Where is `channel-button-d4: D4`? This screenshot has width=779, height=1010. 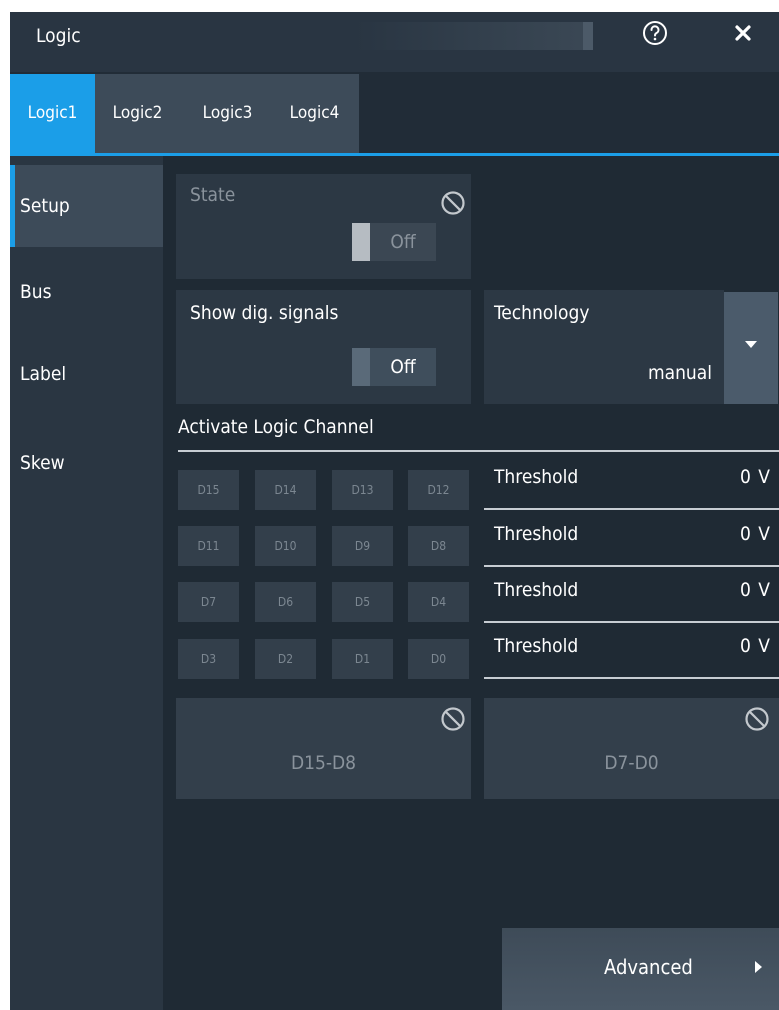
channel-button-d4: D4 is located at coordinates (438, 602).